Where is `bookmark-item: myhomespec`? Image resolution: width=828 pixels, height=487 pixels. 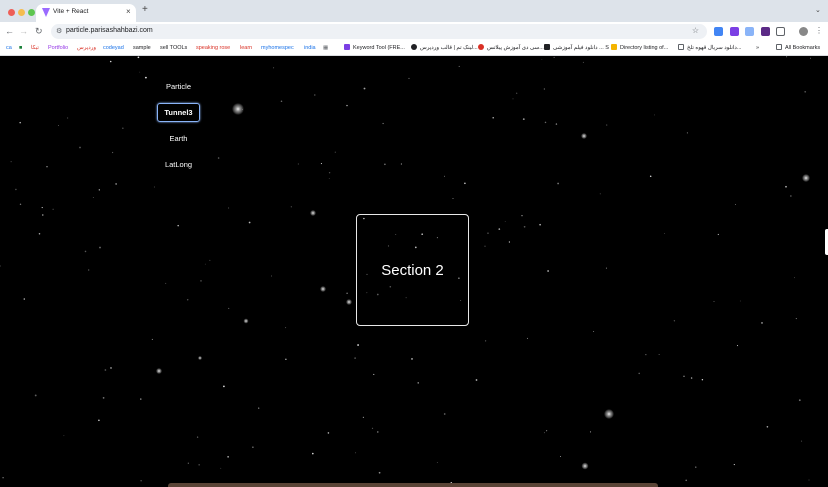
bookmark-item: myhomespec is located at coordinates (277, 48).